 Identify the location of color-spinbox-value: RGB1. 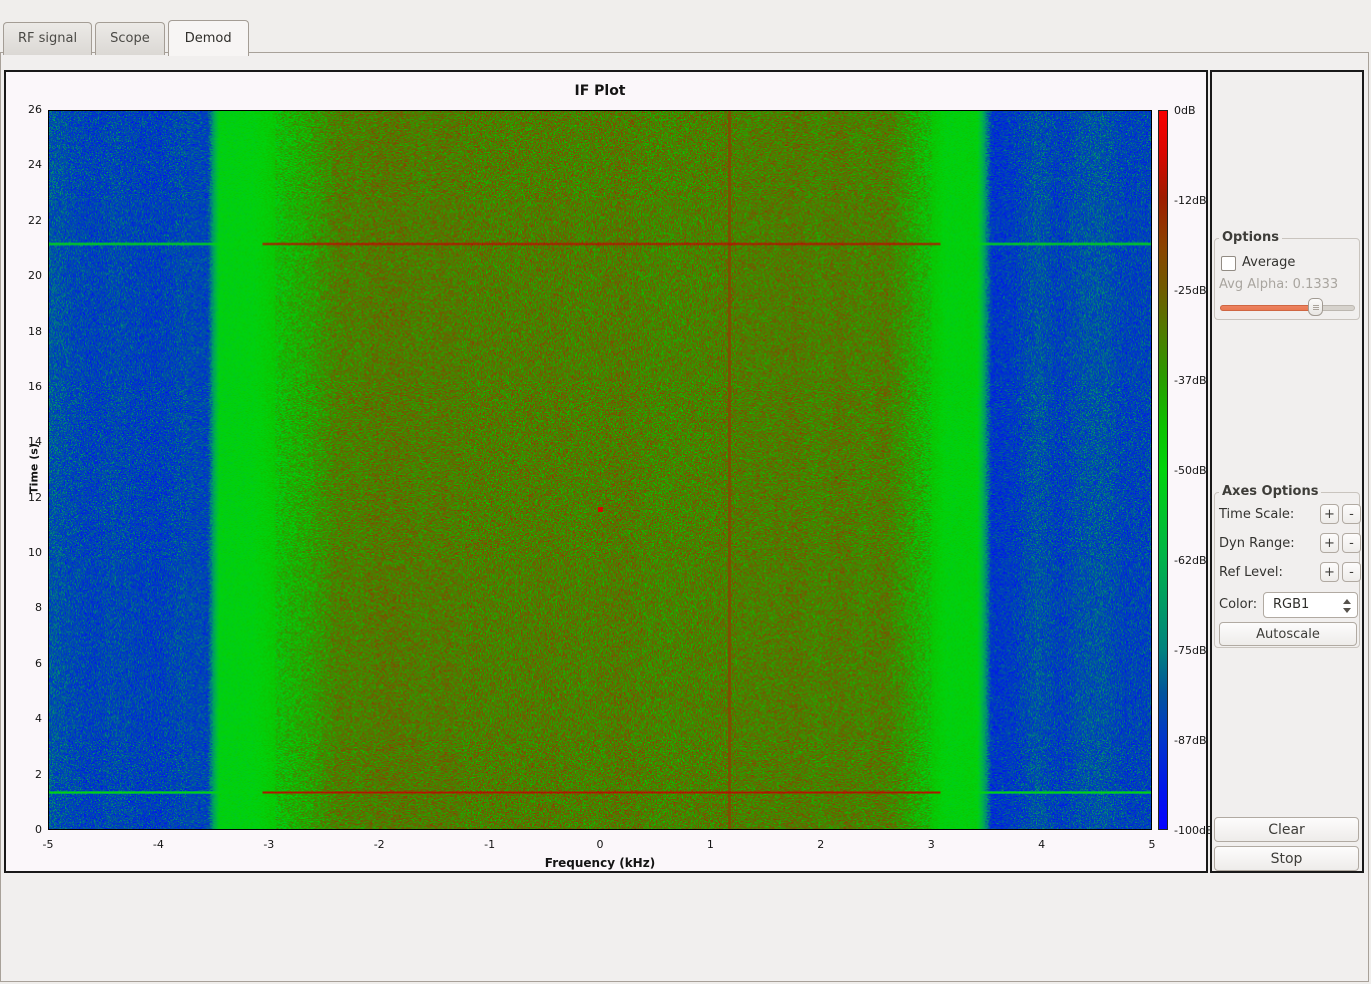
(1291, 604).